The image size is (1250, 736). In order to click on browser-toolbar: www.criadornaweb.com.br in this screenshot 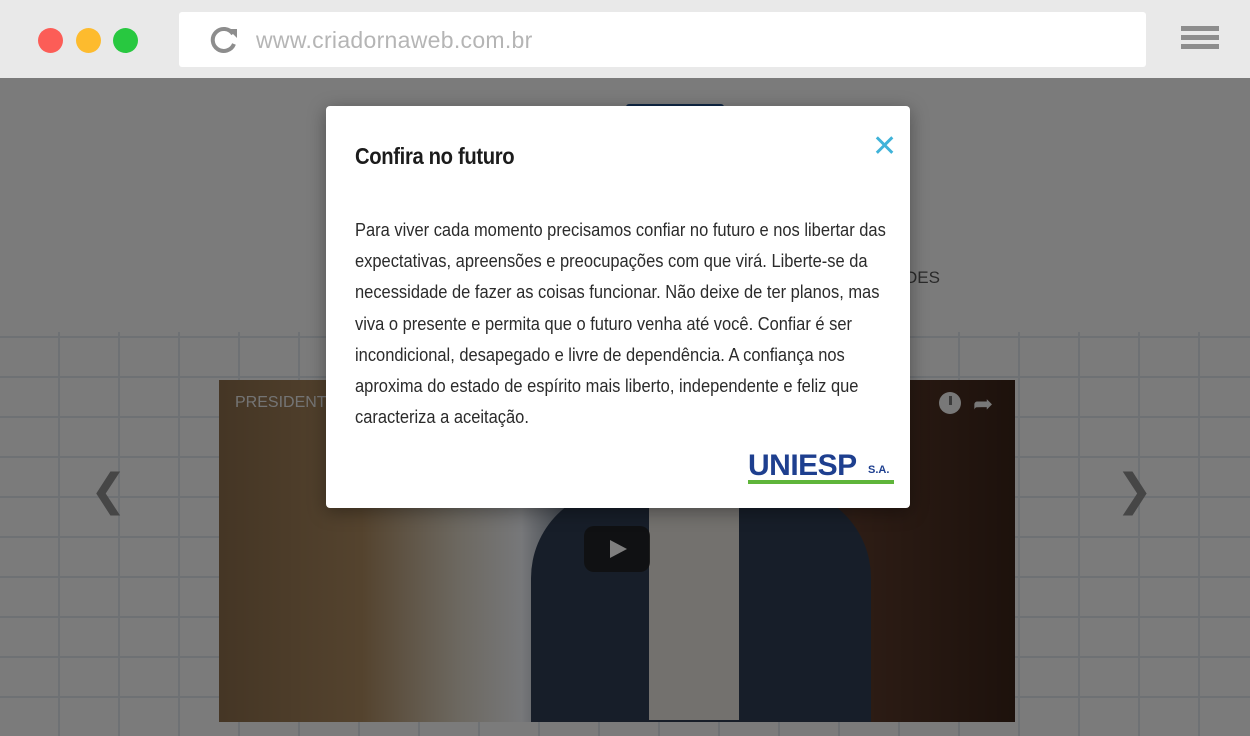, I will do `click(625, 39)`.